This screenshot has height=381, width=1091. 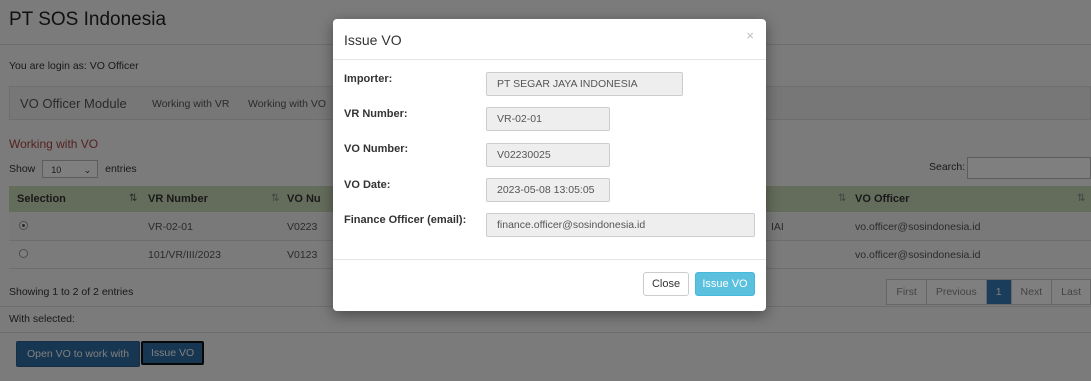 I want to click on dialog-header-divider, so click(x=549, y=59).